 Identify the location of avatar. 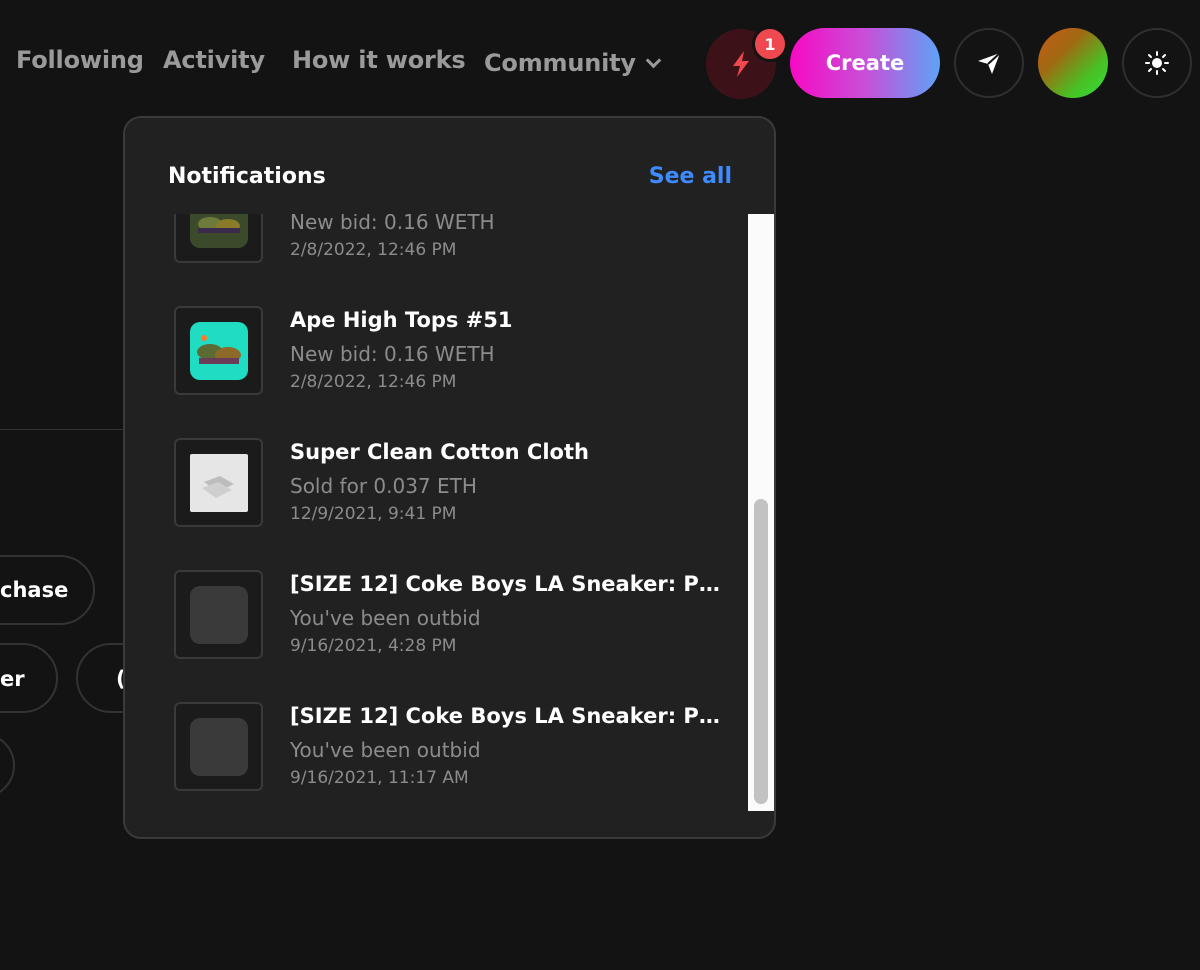
(1073, 63).